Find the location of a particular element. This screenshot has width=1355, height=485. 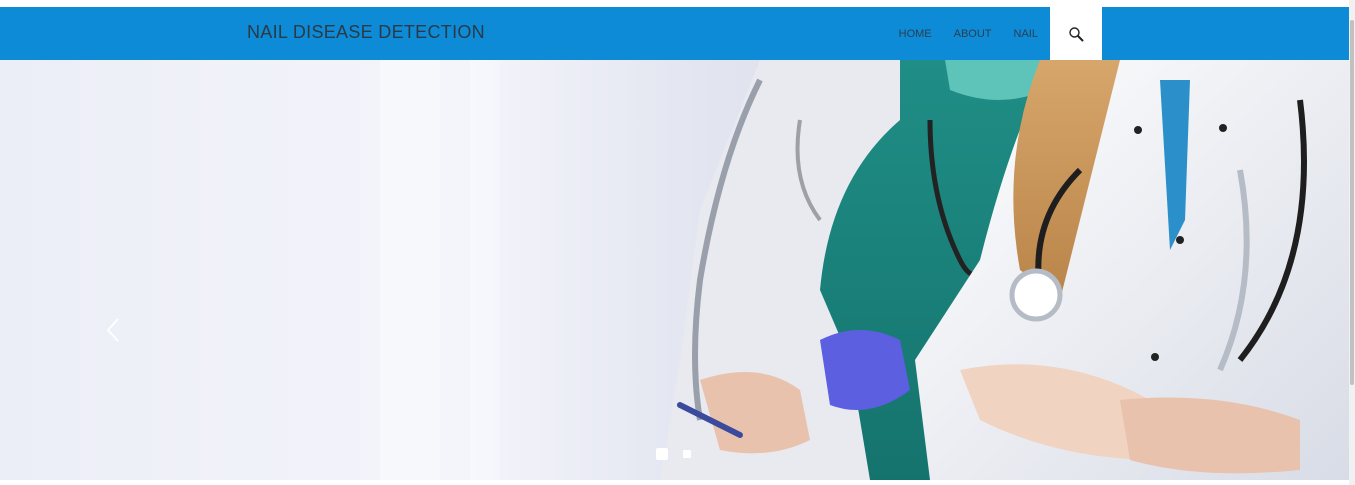

nav-nail: NAIL is located at coordinates (1026, 34).